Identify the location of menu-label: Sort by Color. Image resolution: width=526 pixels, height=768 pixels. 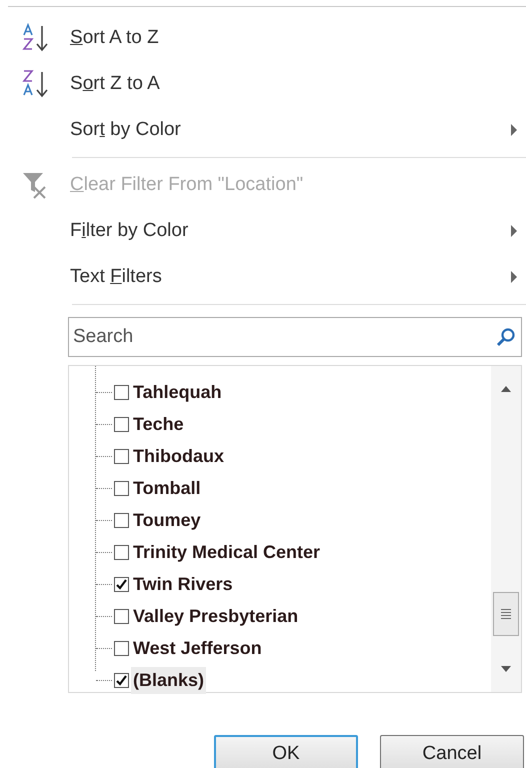
(126, 130).